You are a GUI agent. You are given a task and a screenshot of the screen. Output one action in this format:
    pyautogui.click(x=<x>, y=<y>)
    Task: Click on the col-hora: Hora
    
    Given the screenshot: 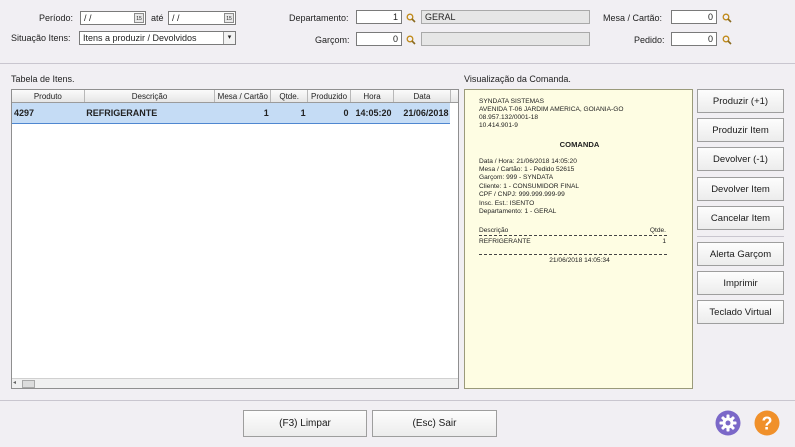 What is the action you would take?
    pyautogui.click(x=372, y=96)
    